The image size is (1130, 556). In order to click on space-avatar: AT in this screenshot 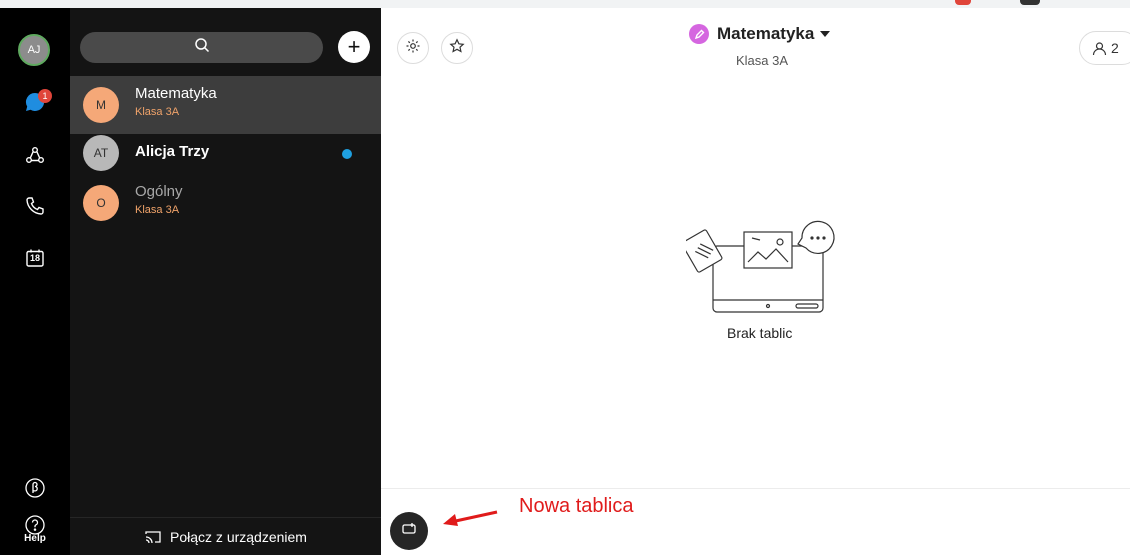, I will do `click(101, 153)`.